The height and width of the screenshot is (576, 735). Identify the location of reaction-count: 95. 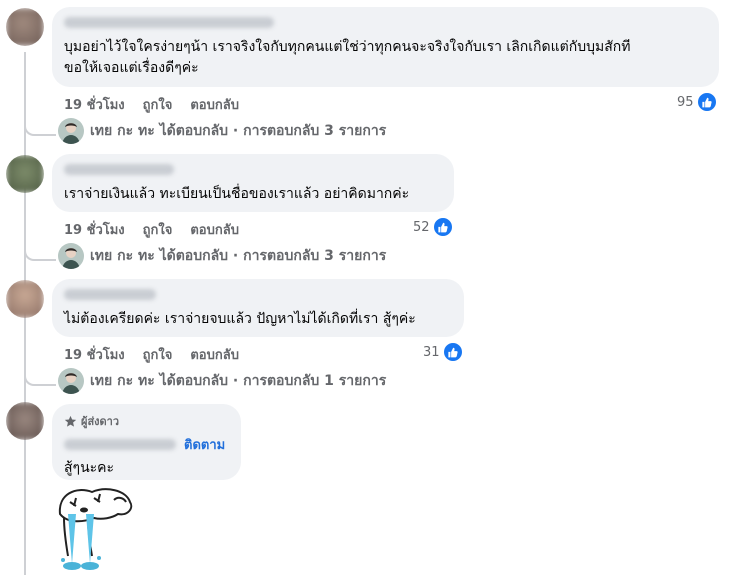
(697, 102).